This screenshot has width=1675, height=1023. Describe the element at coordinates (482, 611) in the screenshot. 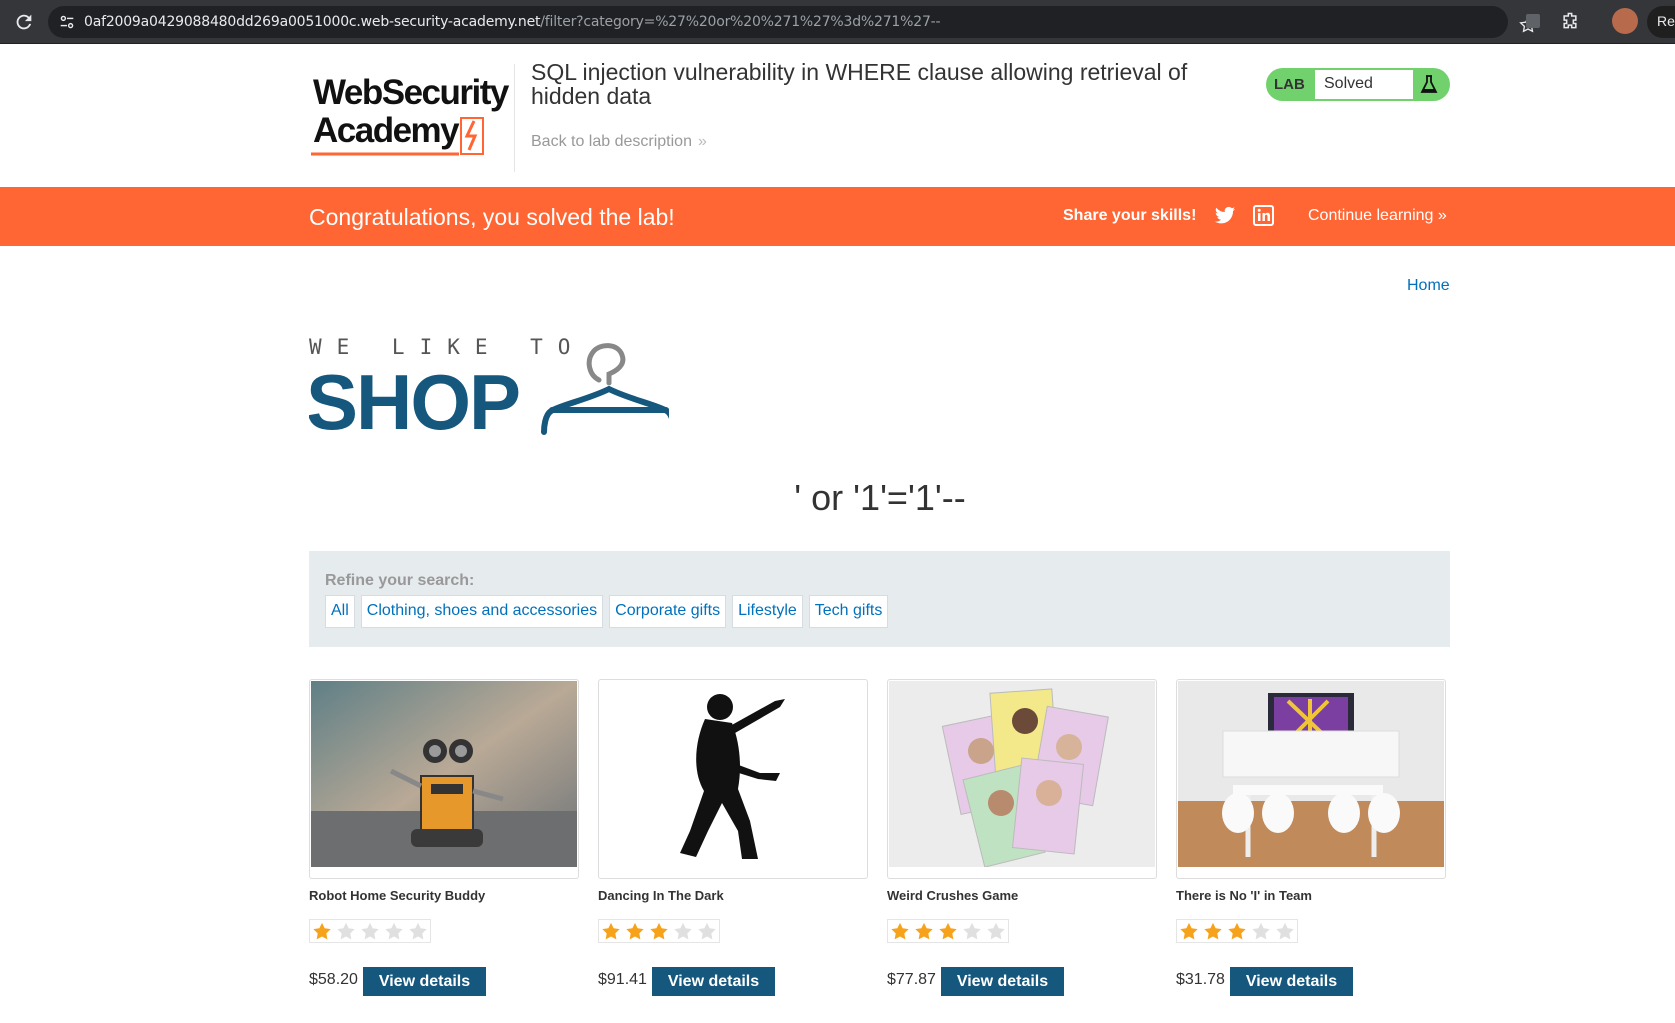

I see `filter-clothing: Clothing, shoes and accessories` at that location.